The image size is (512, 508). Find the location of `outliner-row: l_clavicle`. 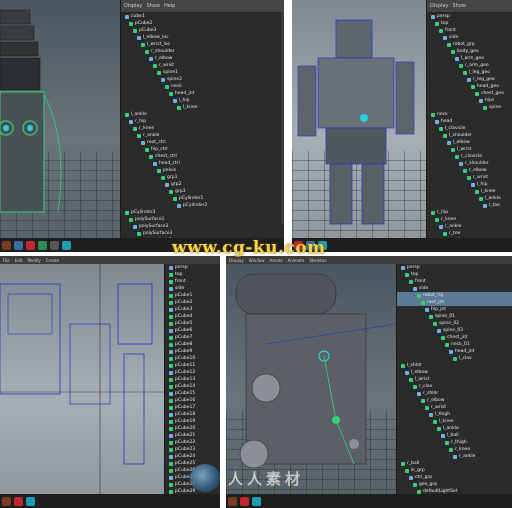

outliner-row: l_clavicle is located at coordinates (469, 128).